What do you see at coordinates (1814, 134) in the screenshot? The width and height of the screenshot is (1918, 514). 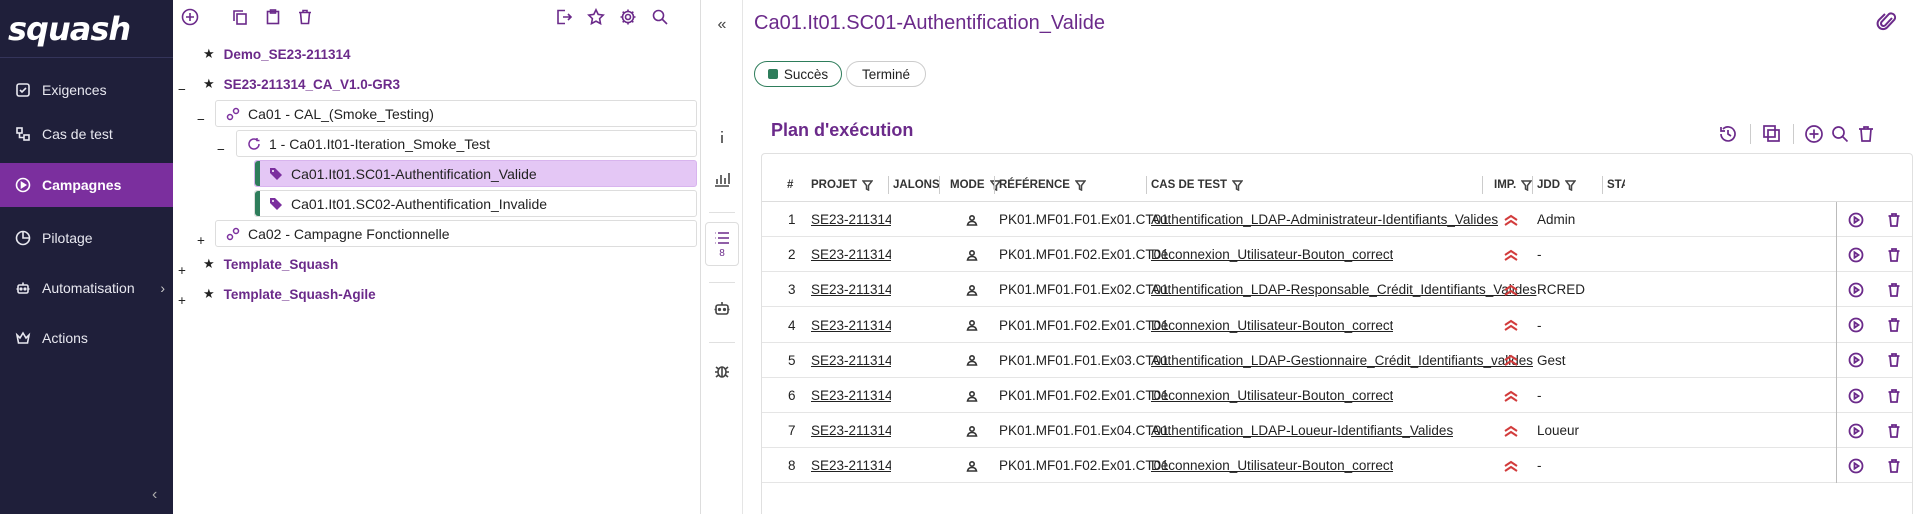 I see `add-test-icon` at bounding box center [1814, 134].